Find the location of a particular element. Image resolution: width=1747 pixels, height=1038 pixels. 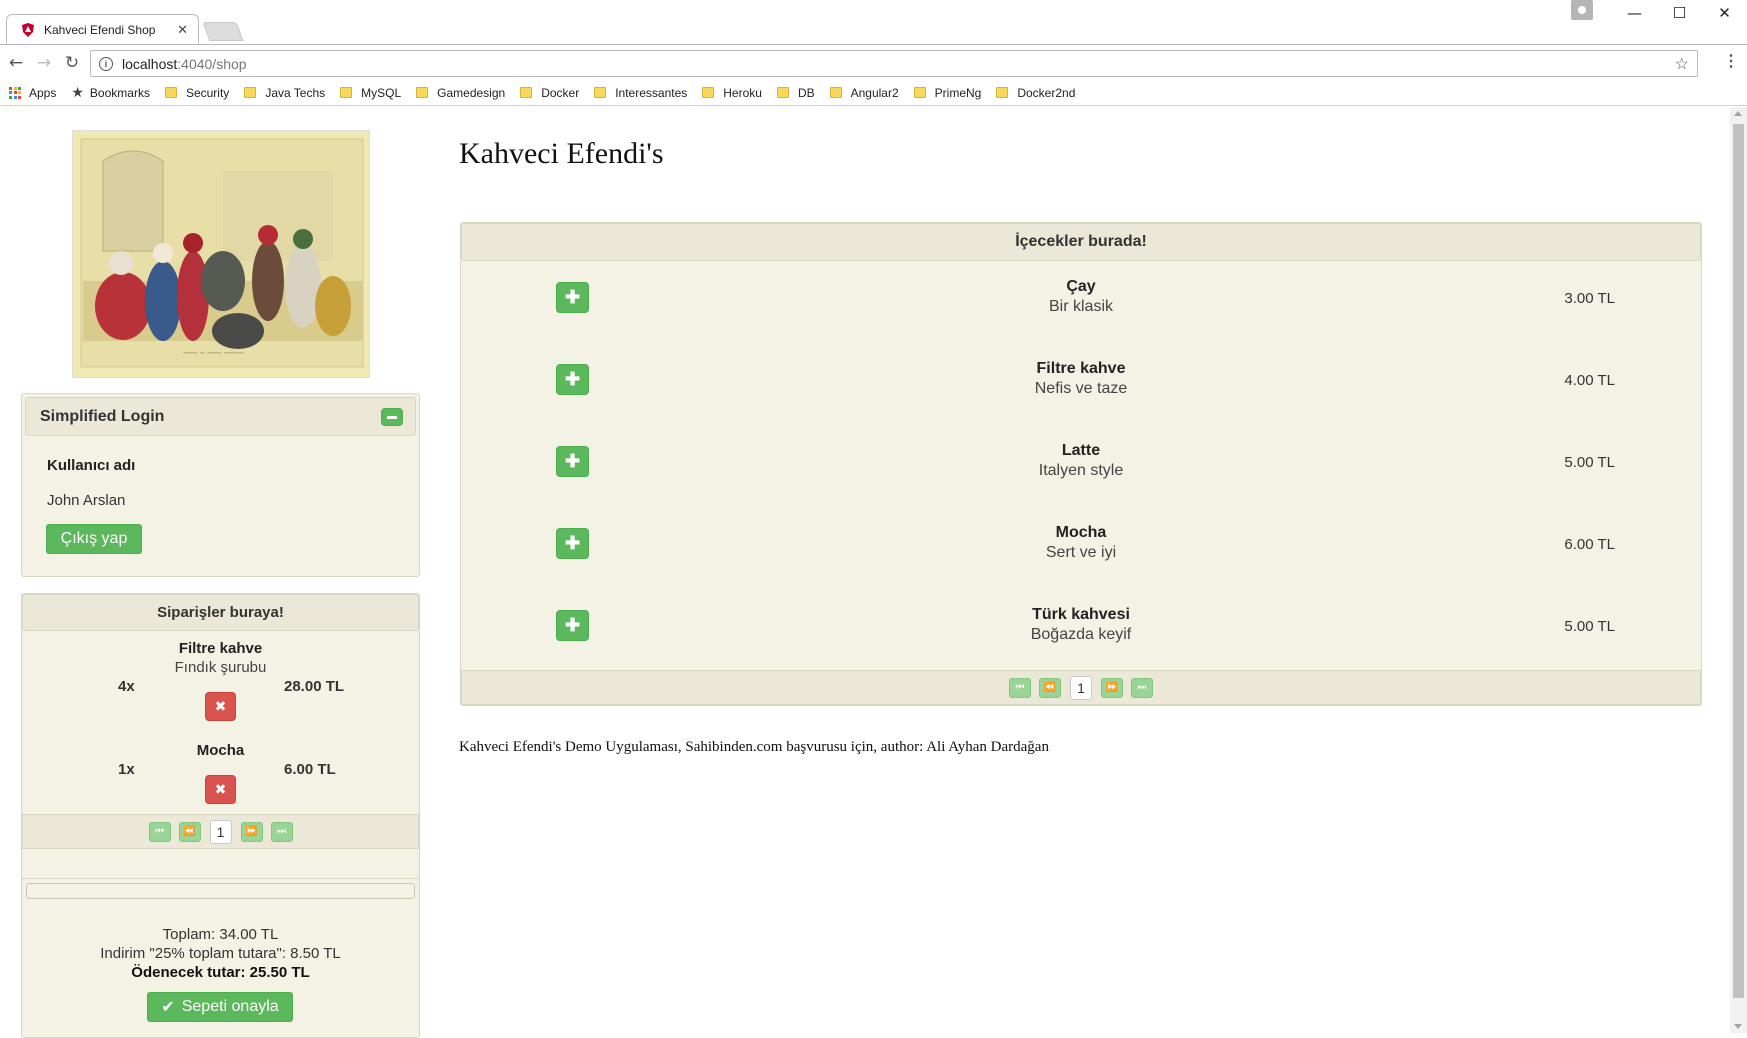

profile-icon is located at coordinates (1582, 10).